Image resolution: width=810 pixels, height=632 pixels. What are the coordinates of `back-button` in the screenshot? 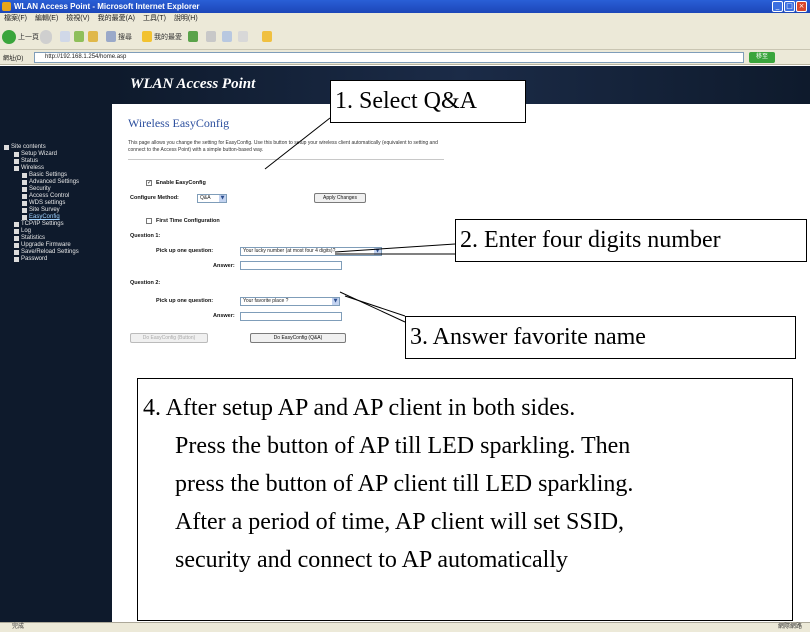 It's located at (9, 37).